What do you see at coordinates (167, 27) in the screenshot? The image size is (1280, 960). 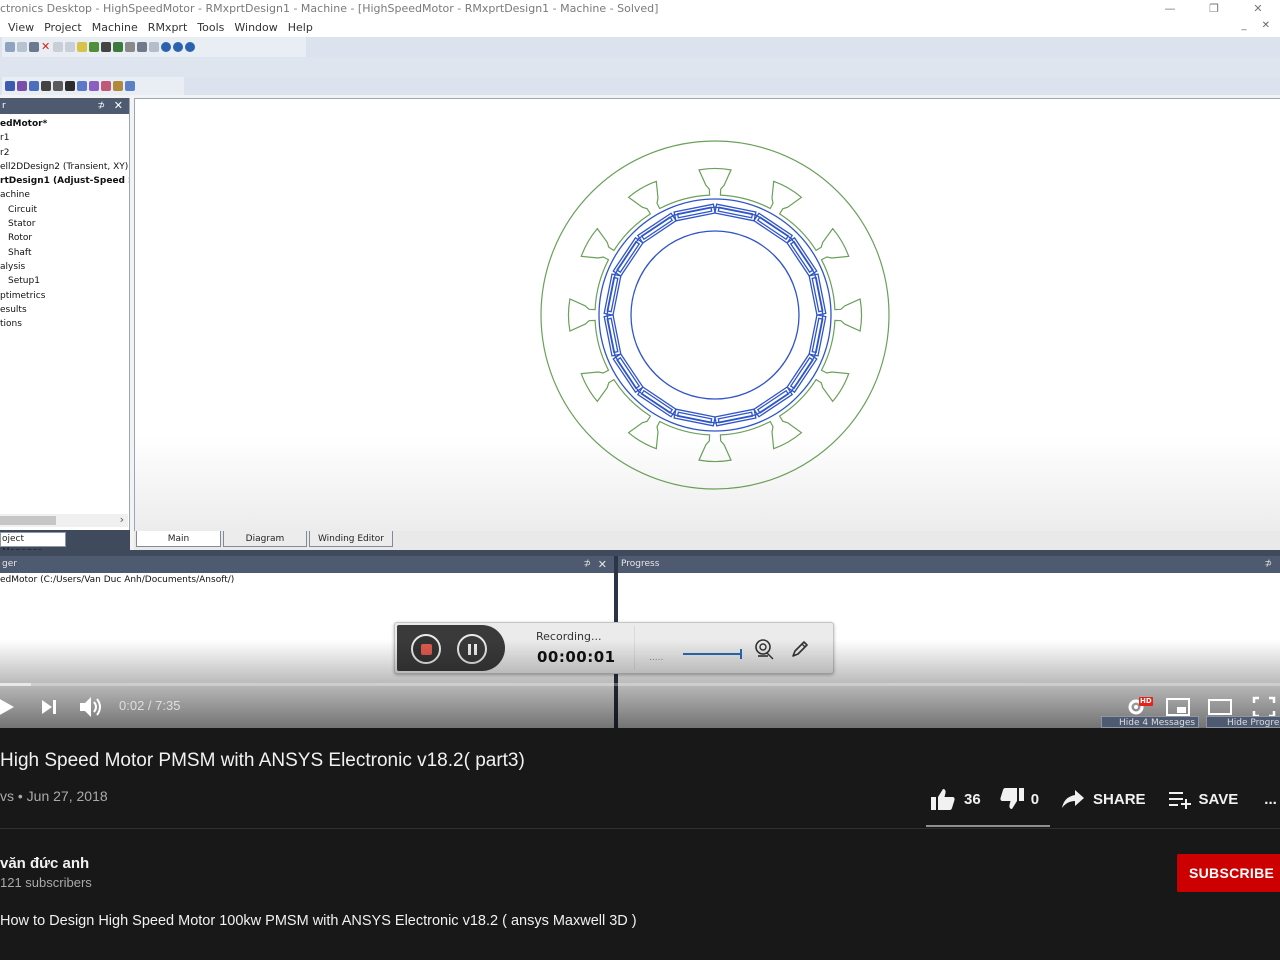 I see `menu-rmxprt: RMxprt` at bounding box center [167, 27].